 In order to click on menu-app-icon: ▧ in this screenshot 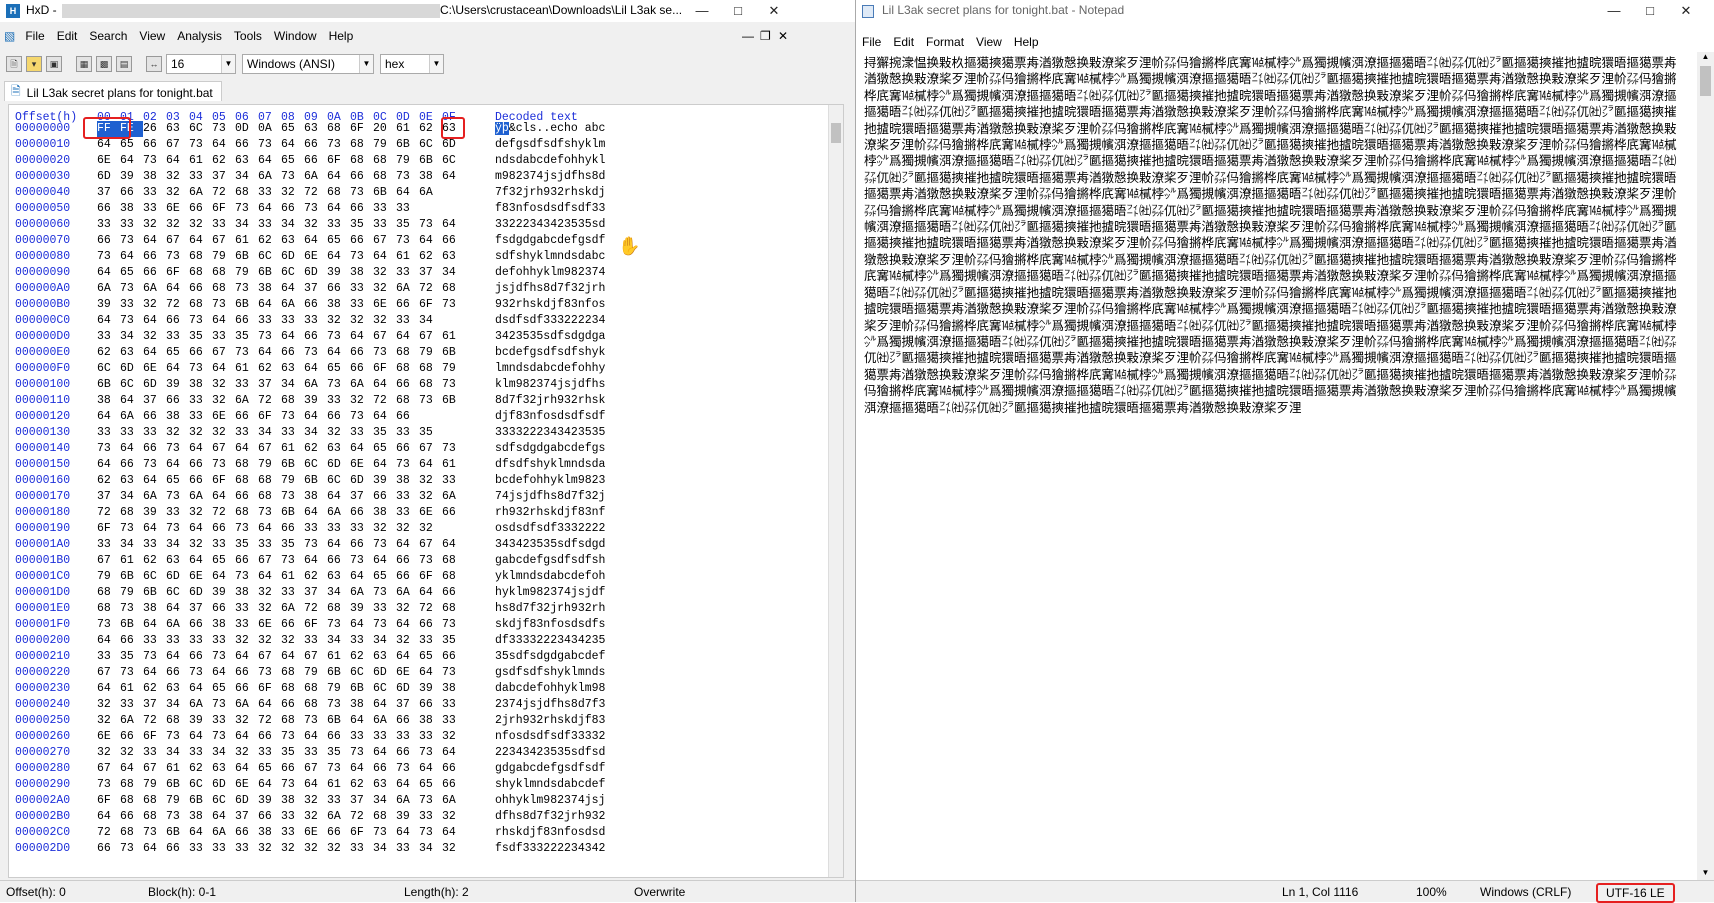, I will do `click(9, 36)`.